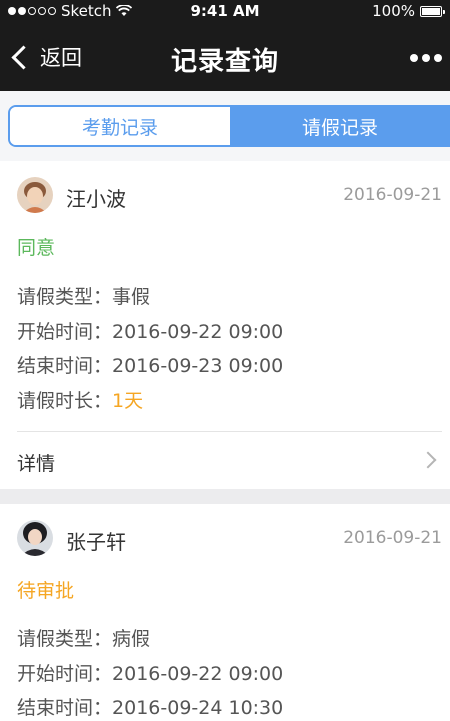 Image resolution: width=450 pixels, height=721 pixels. I want to click on details-link: 详情, so click(229, 461).